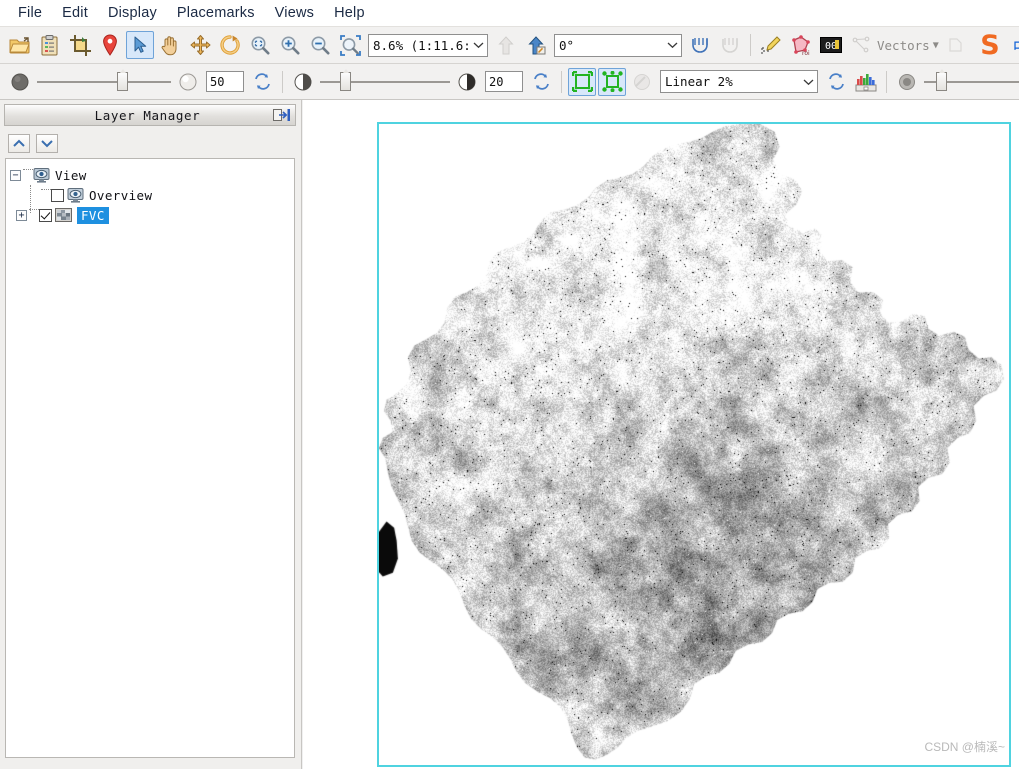 The image size is (1019, 769). Describe the element at coordinates (536, 45) in the screenshot. I see `arrow-up-blue-icon` at that location.